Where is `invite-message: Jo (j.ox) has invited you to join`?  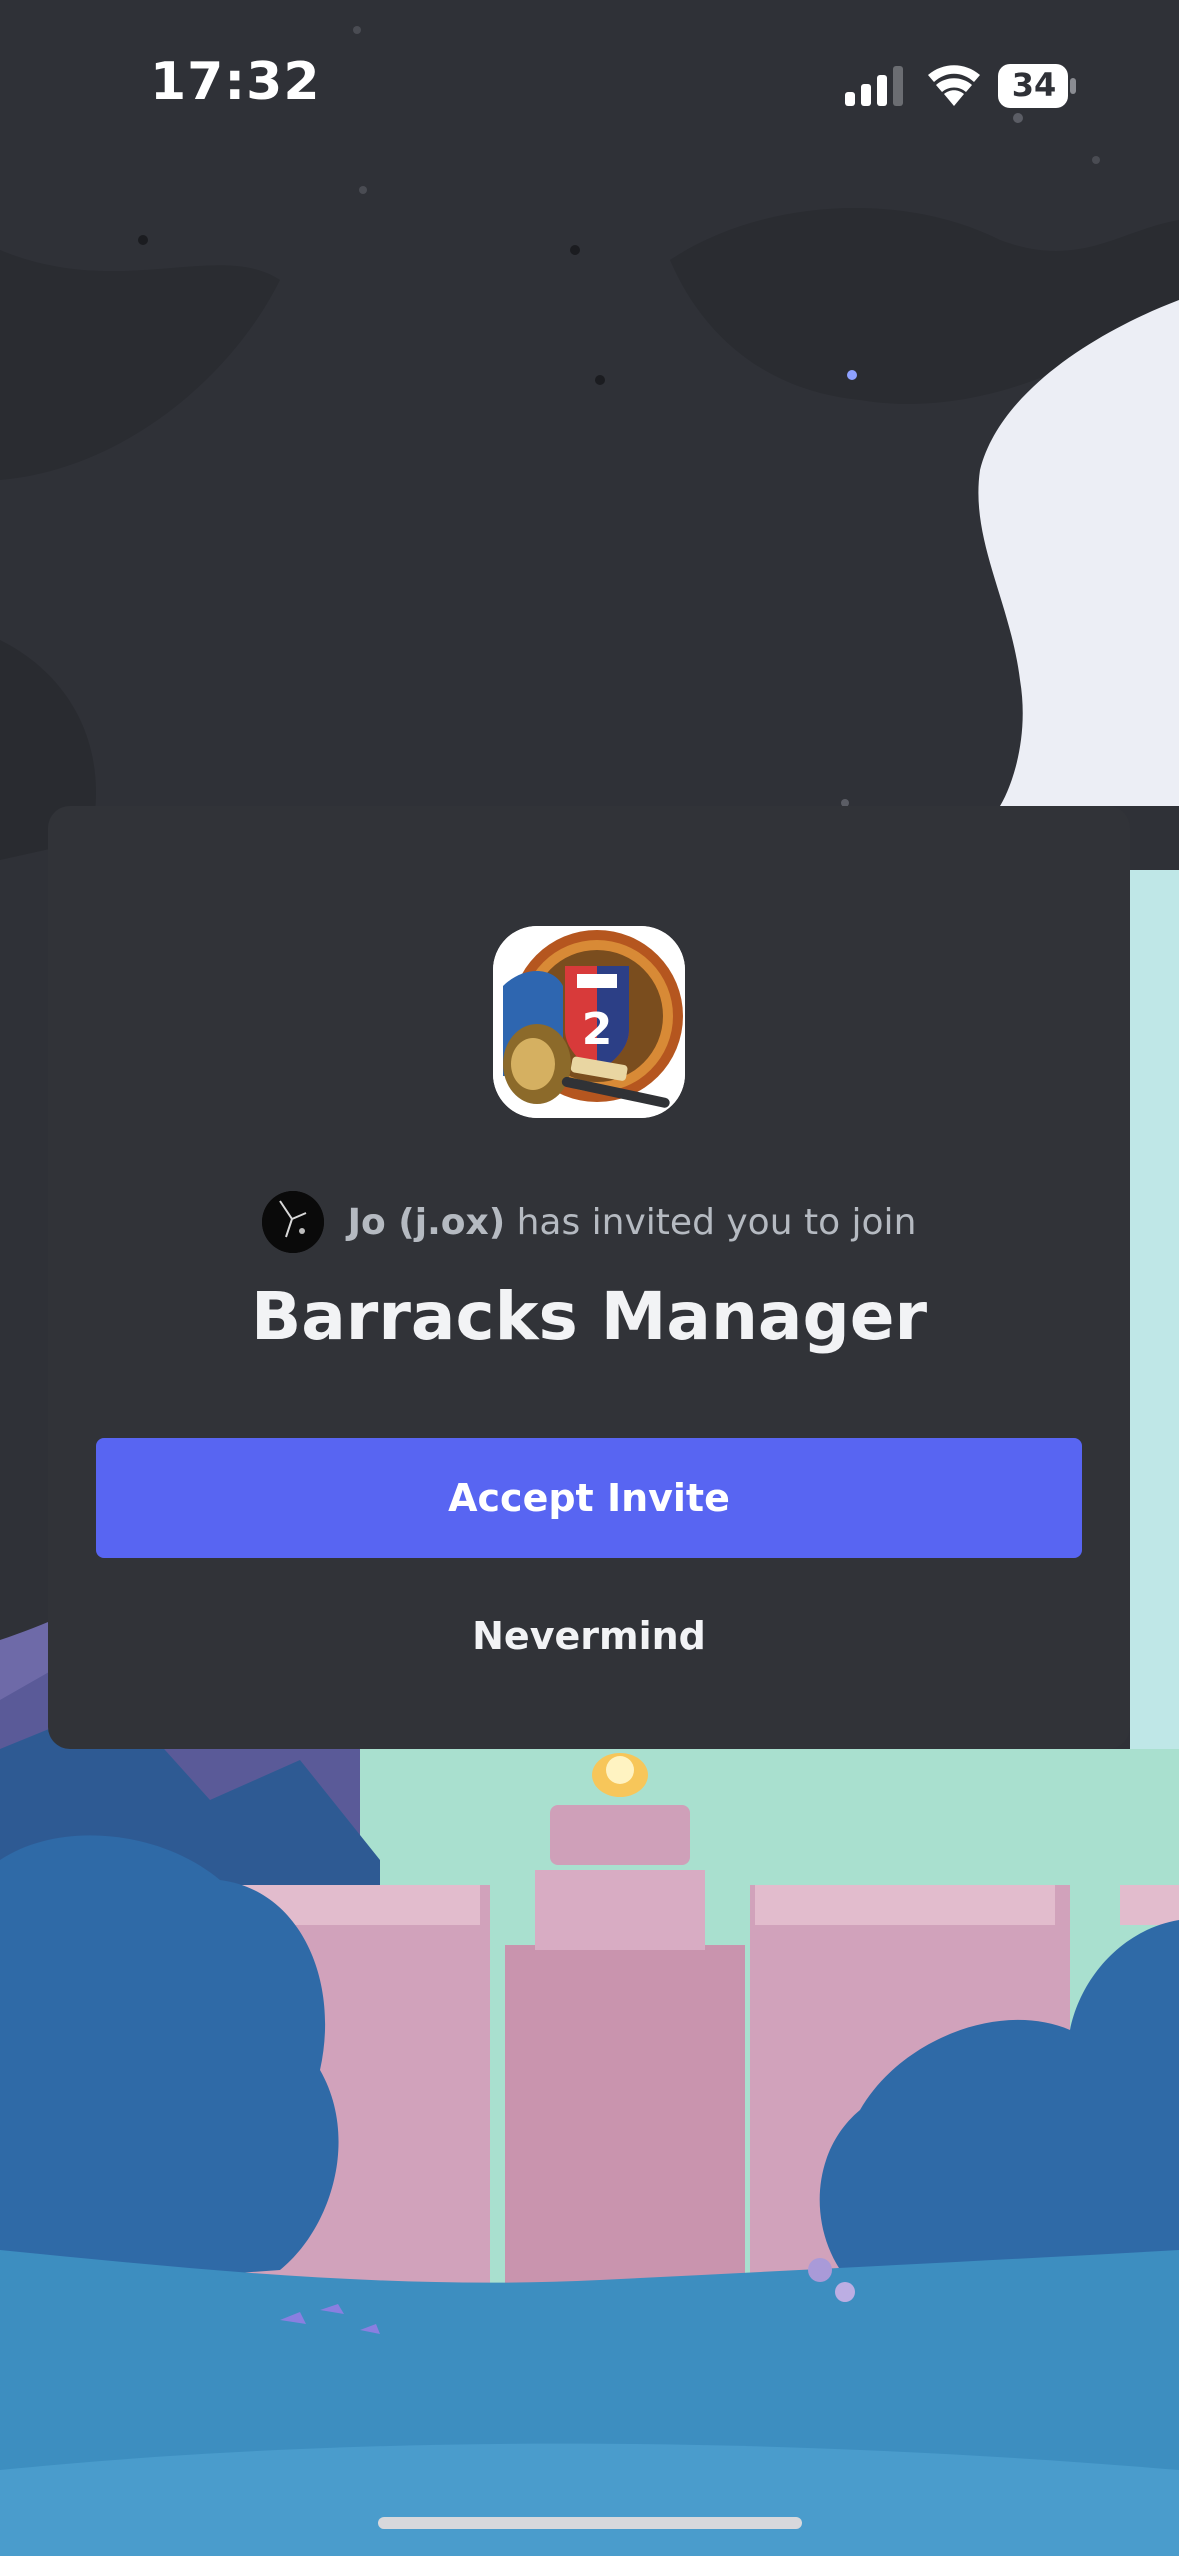 invite-message: Jo (j.ox) has invited you to join is located at coordinates (589, 1222).